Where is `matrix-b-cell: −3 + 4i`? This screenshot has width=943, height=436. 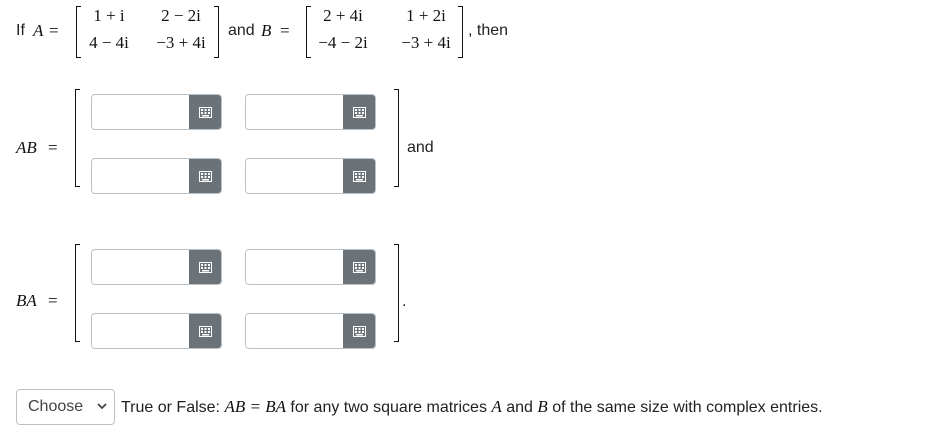
matrix-b-cell: −3 + 4i is located at coordinates (426, 42).